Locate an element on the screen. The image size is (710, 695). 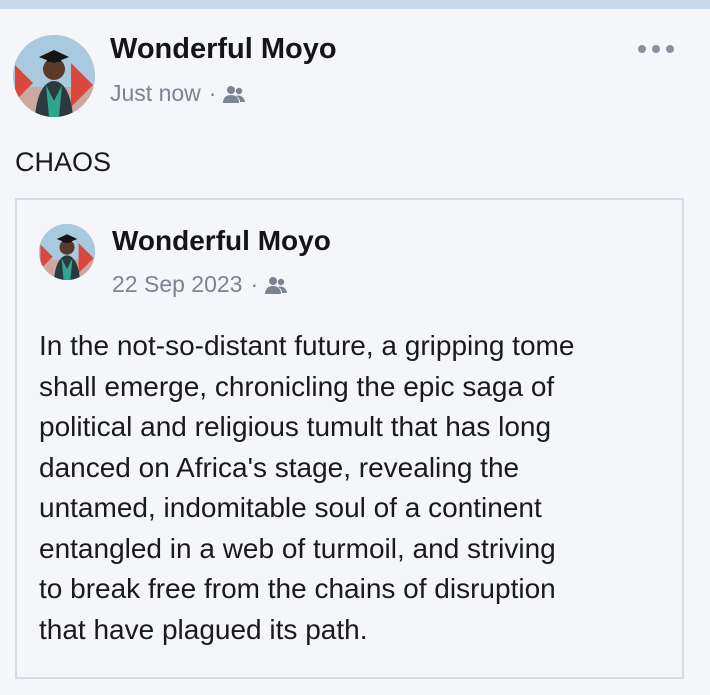
post-text: CHAOS is located at coordinates (63, 162).